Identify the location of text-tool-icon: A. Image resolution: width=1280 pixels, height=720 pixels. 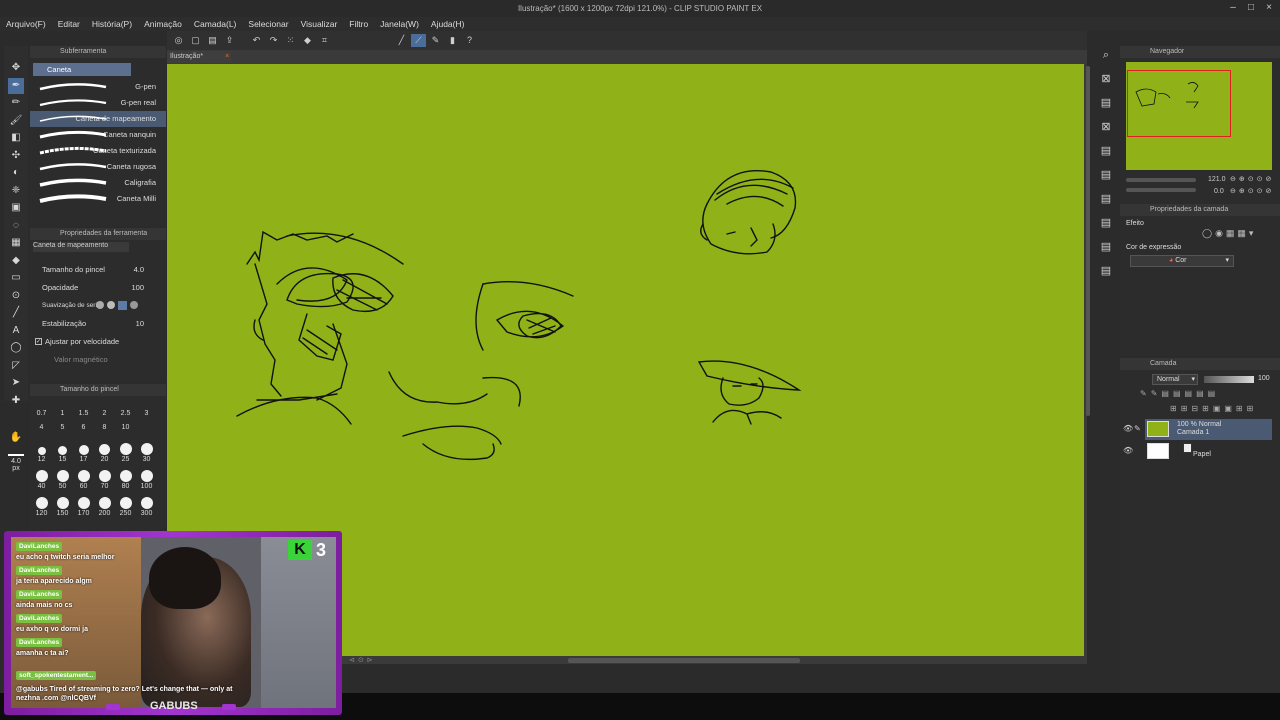
(16, 331).